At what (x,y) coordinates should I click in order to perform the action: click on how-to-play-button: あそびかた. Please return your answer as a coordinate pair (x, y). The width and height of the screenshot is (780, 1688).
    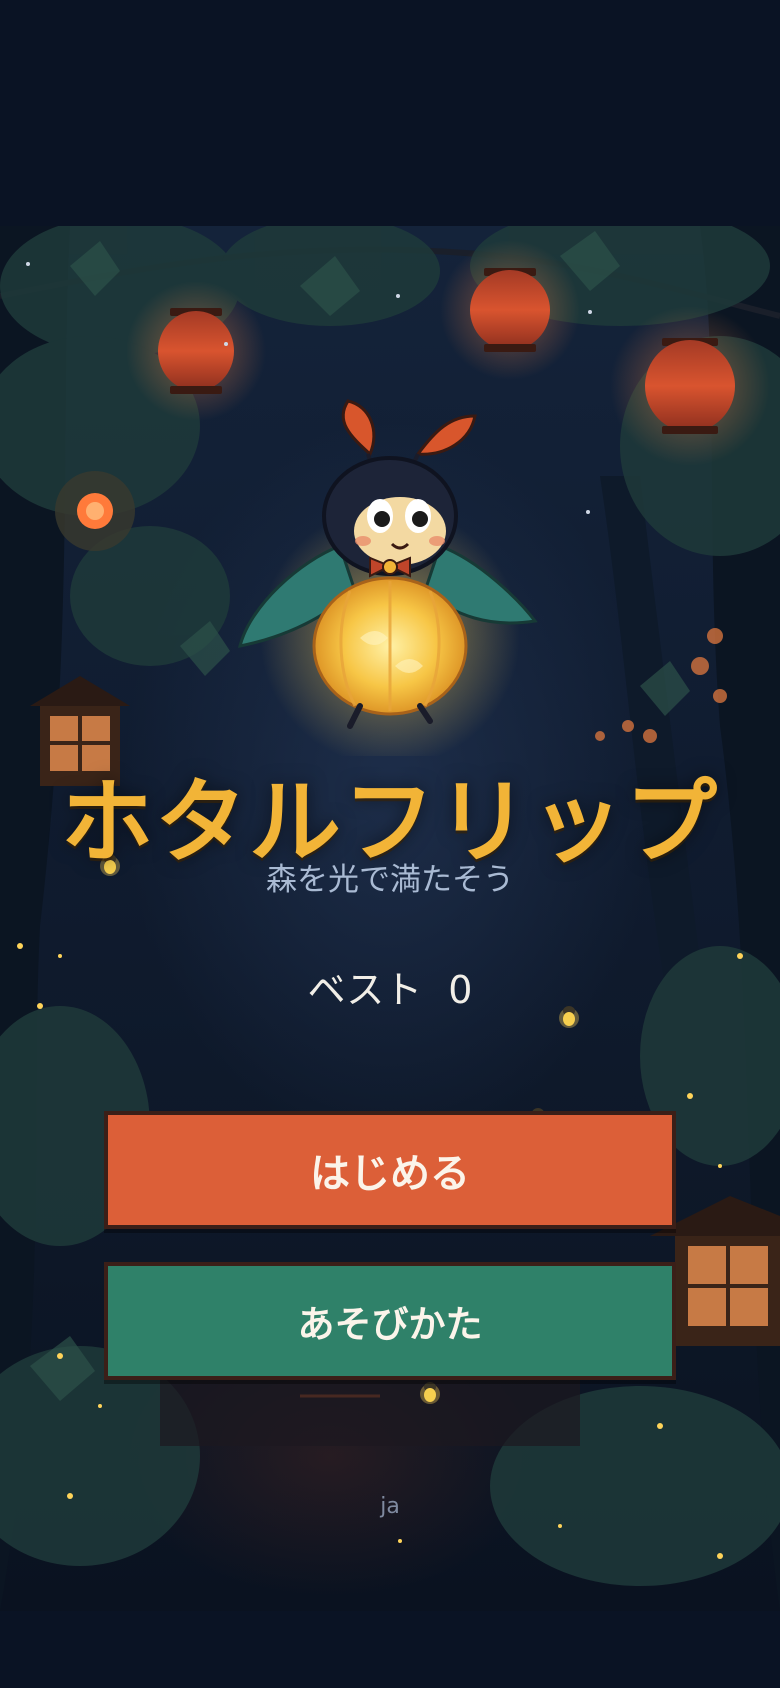
    Looking at the image, I should click on (390, 1321).